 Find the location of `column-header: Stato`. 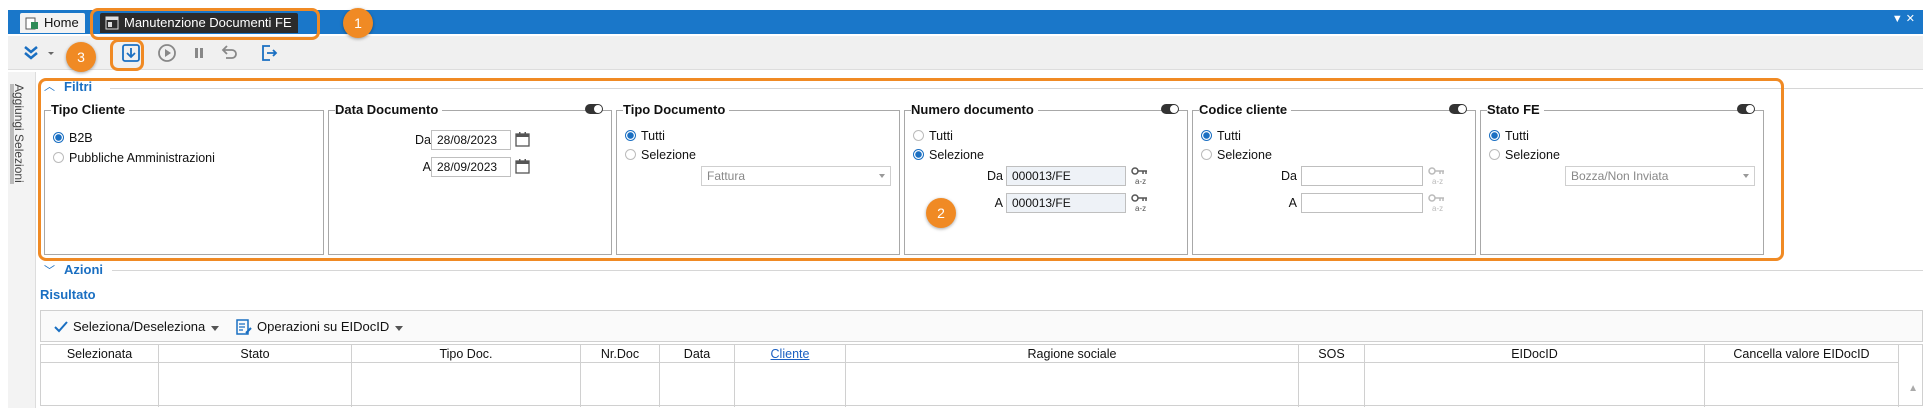

column-header: Stato is located at coordinates (255, 354).